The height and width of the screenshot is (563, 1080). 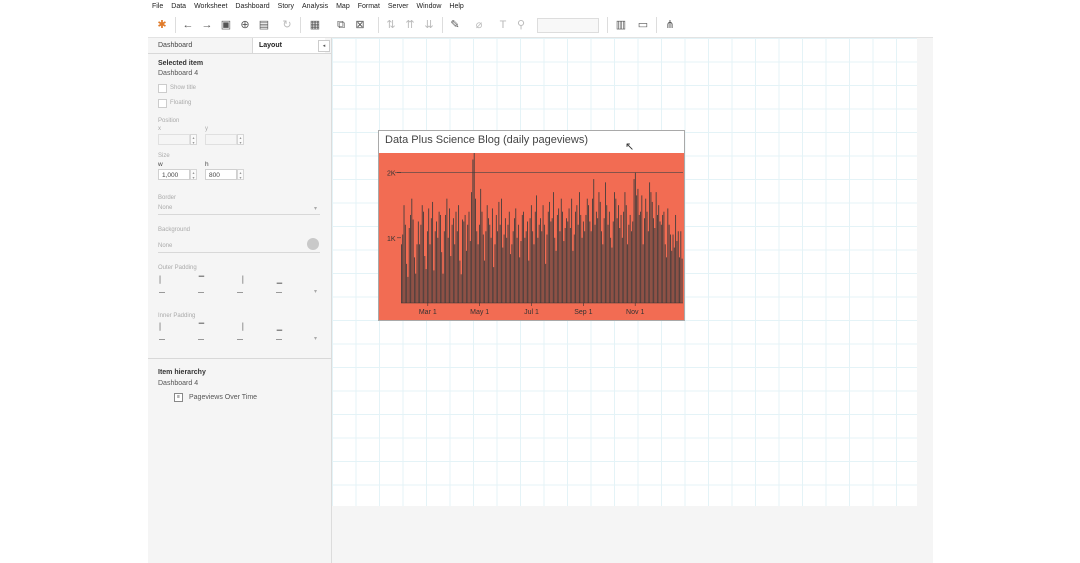 What do you see at coordinates (178, 6) in the screenshot?
I see `menu-data: Data` at bounding box center [178, 6].